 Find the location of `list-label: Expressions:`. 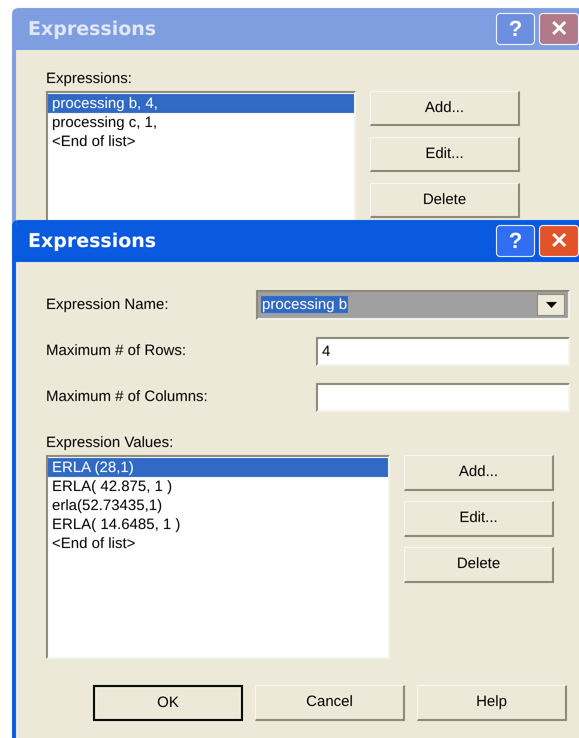

list-label: Expressions: is located at coordinates (89, 78).